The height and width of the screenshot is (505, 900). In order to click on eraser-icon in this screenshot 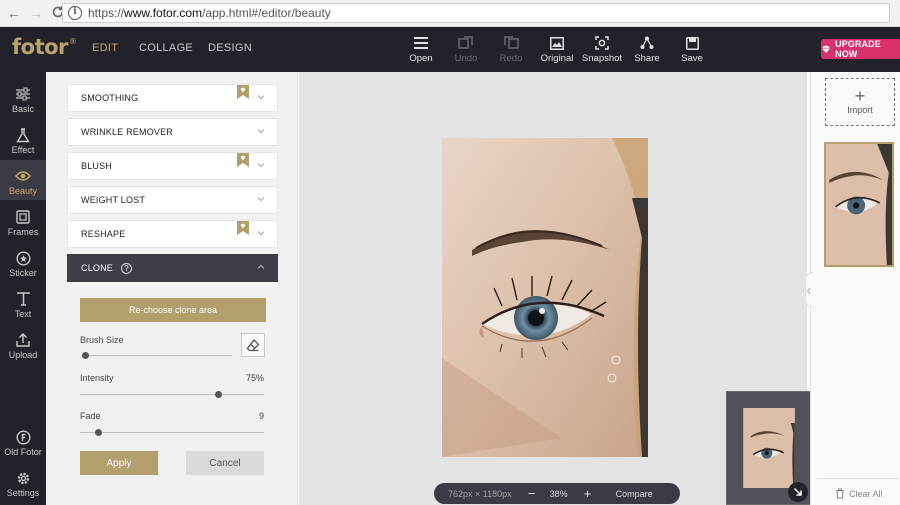, I will do `click(253, 345)`.